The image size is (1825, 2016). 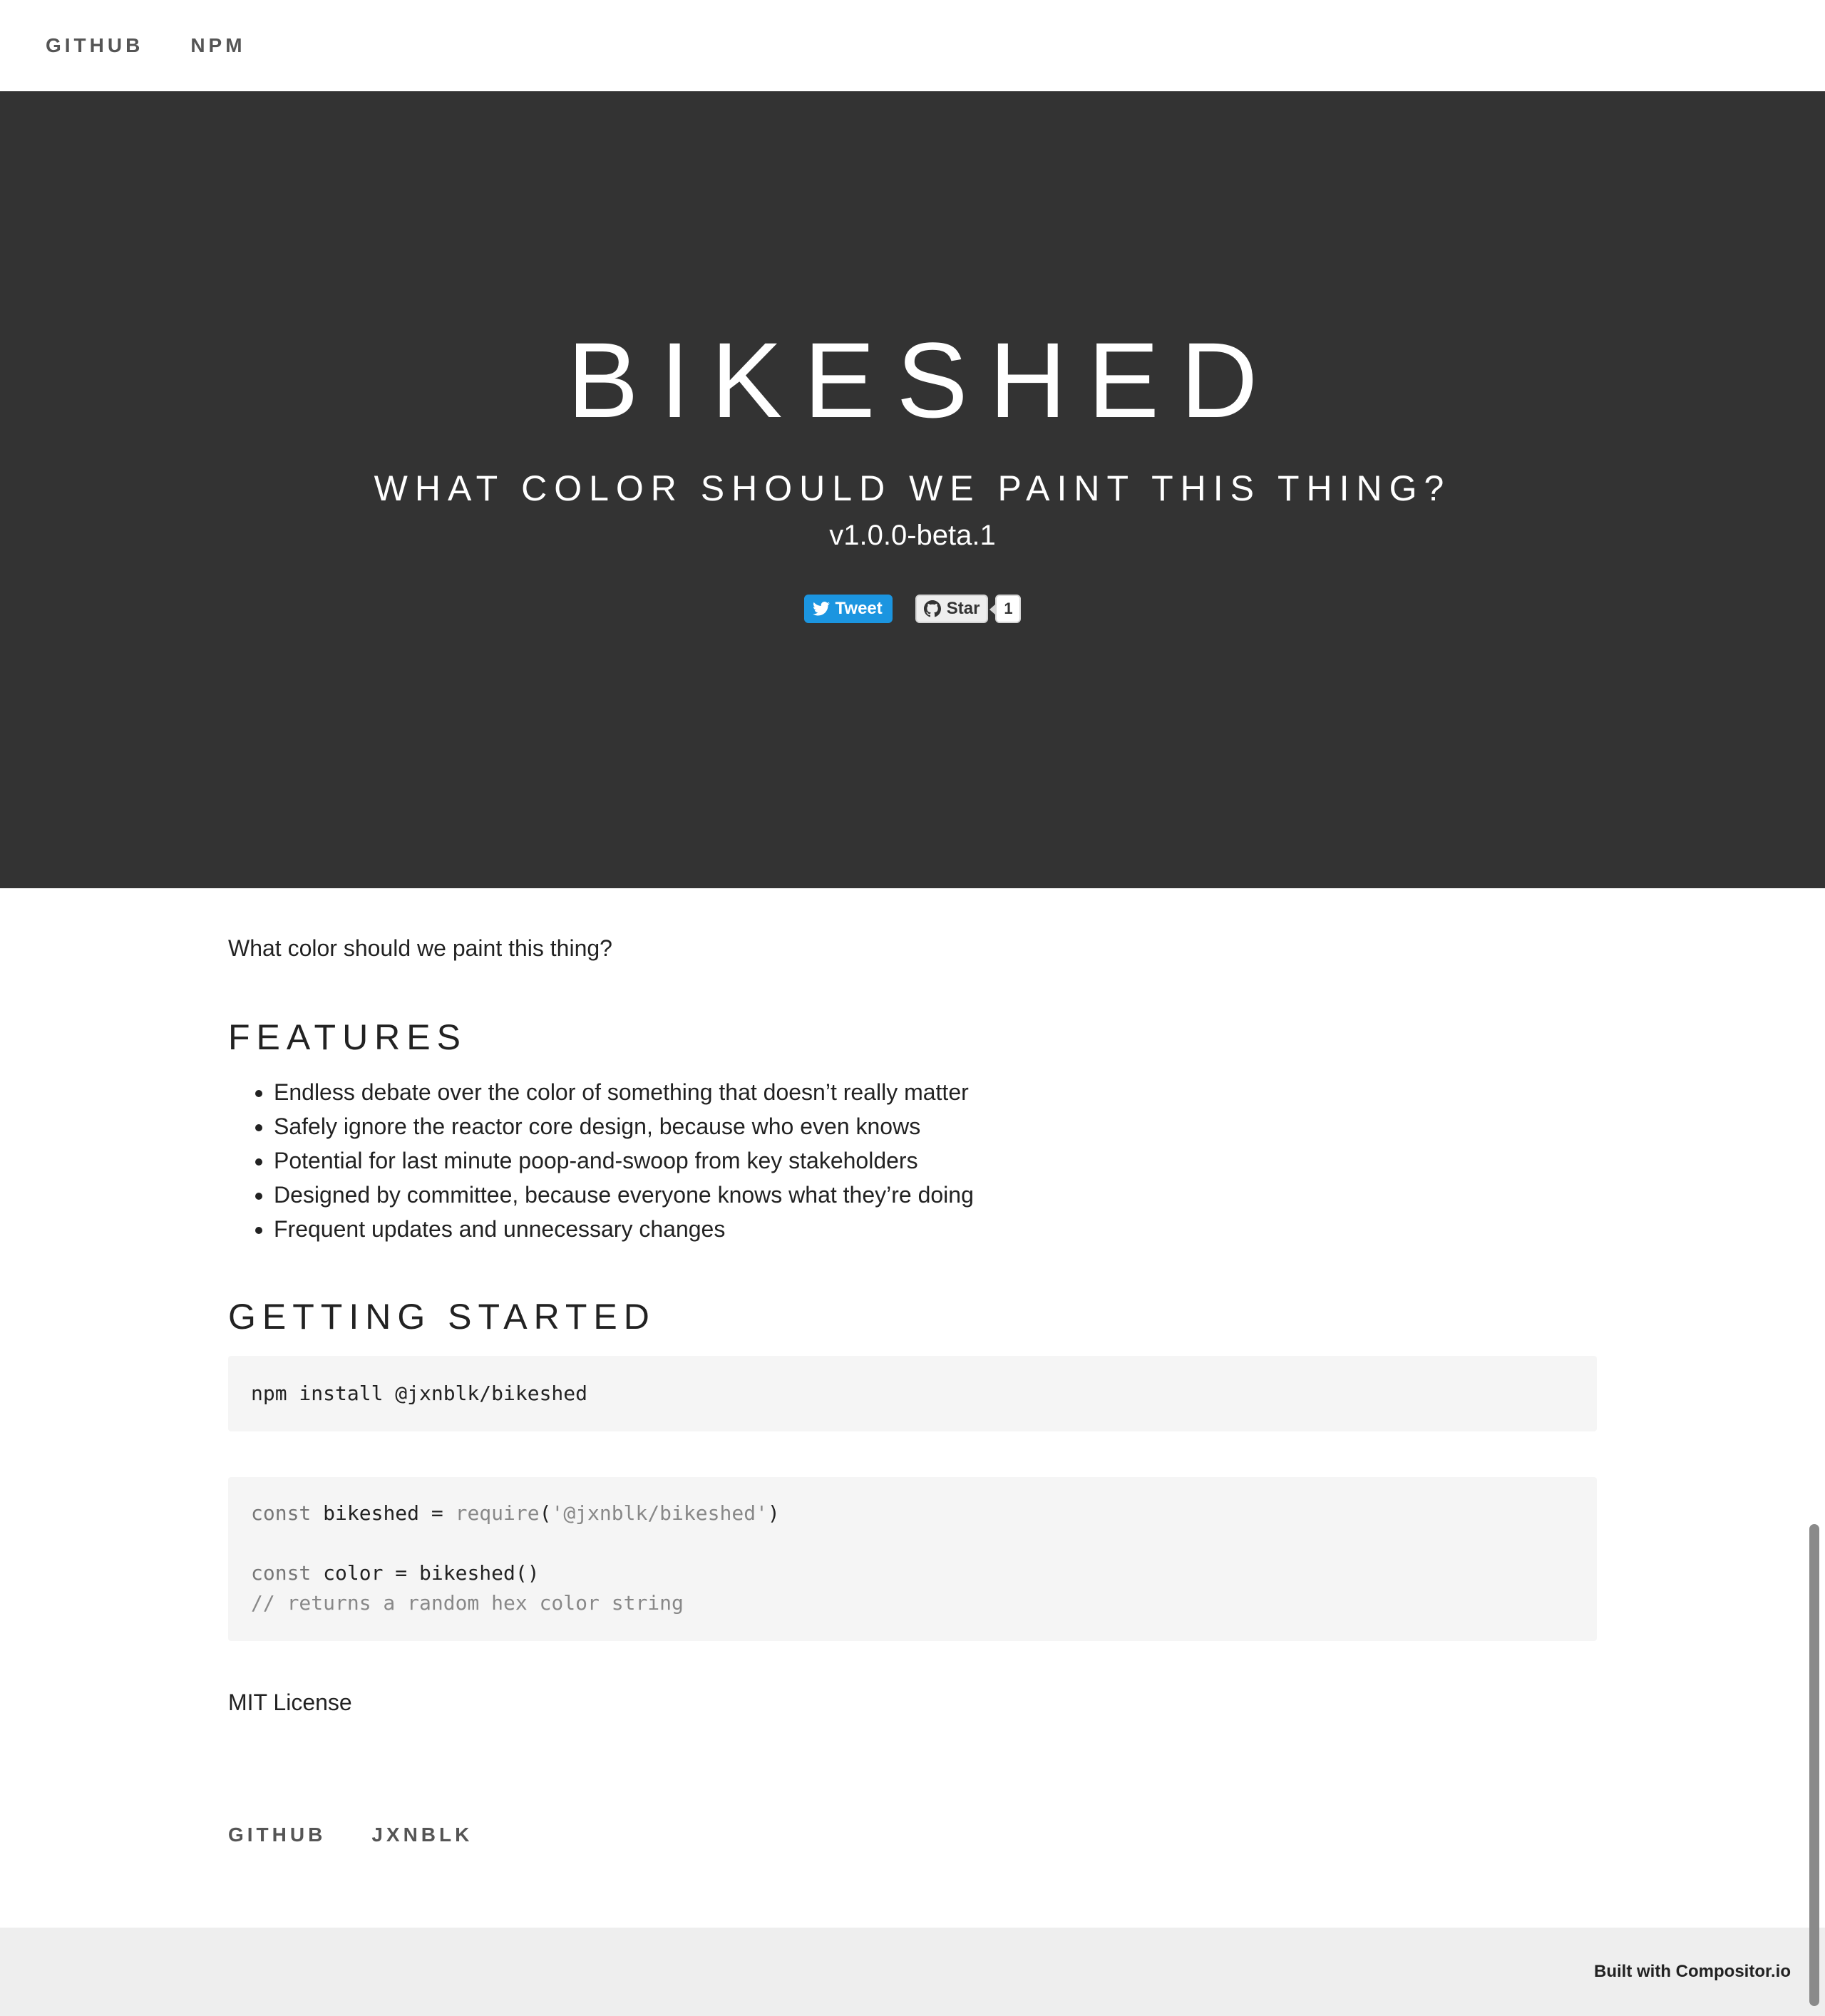 What do you see at coordinates (924, 380) in the screenshot?
I see `hero-title: BIKESHED` at bounding box center [924, 380].